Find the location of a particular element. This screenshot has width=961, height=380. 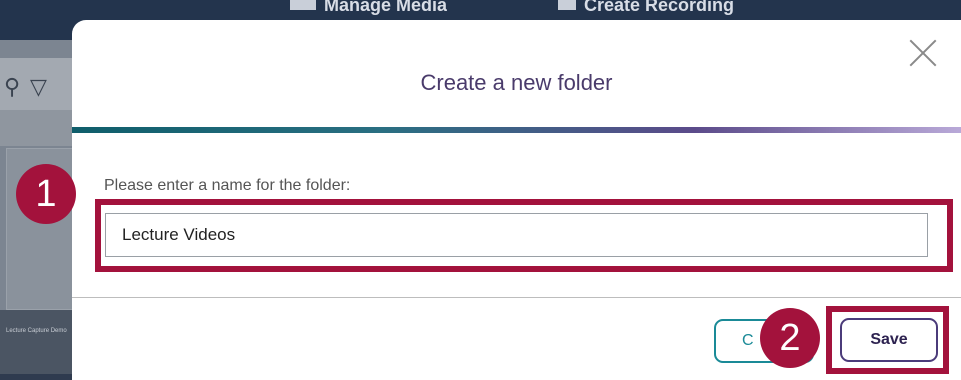

title-divider is located at coordinates (516, 130).